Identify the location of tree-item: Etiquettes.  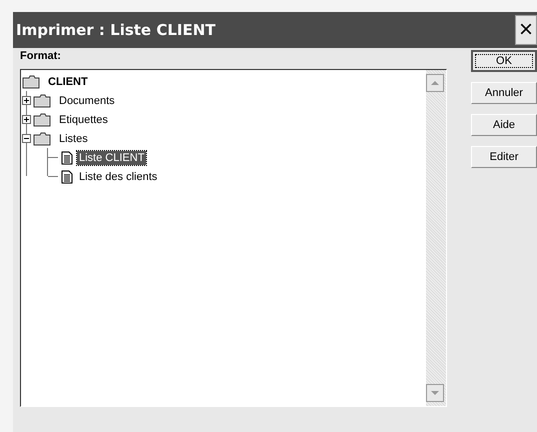
(83, 119).